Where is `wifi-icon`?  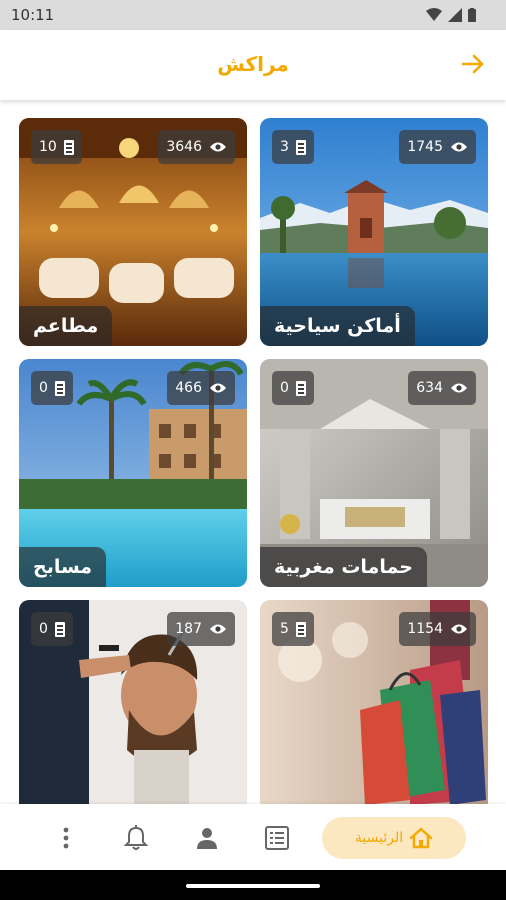 wifi-icon is located at coordinates (434, 14).